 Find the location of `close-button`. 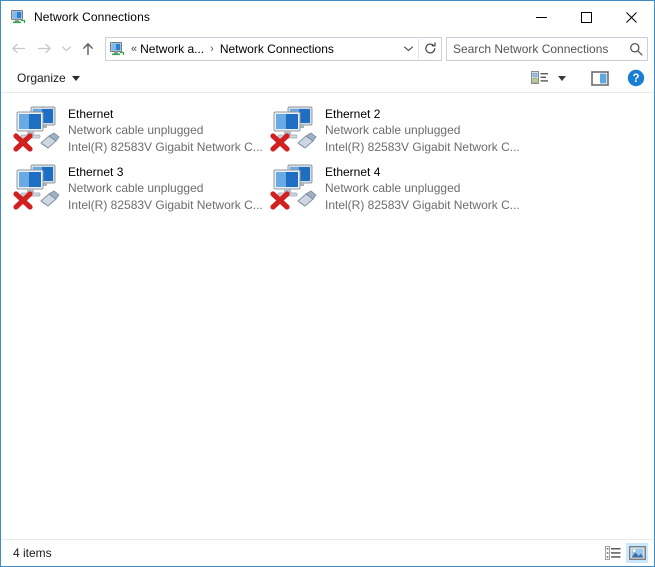

close-button is located at coordinates (631, 17).